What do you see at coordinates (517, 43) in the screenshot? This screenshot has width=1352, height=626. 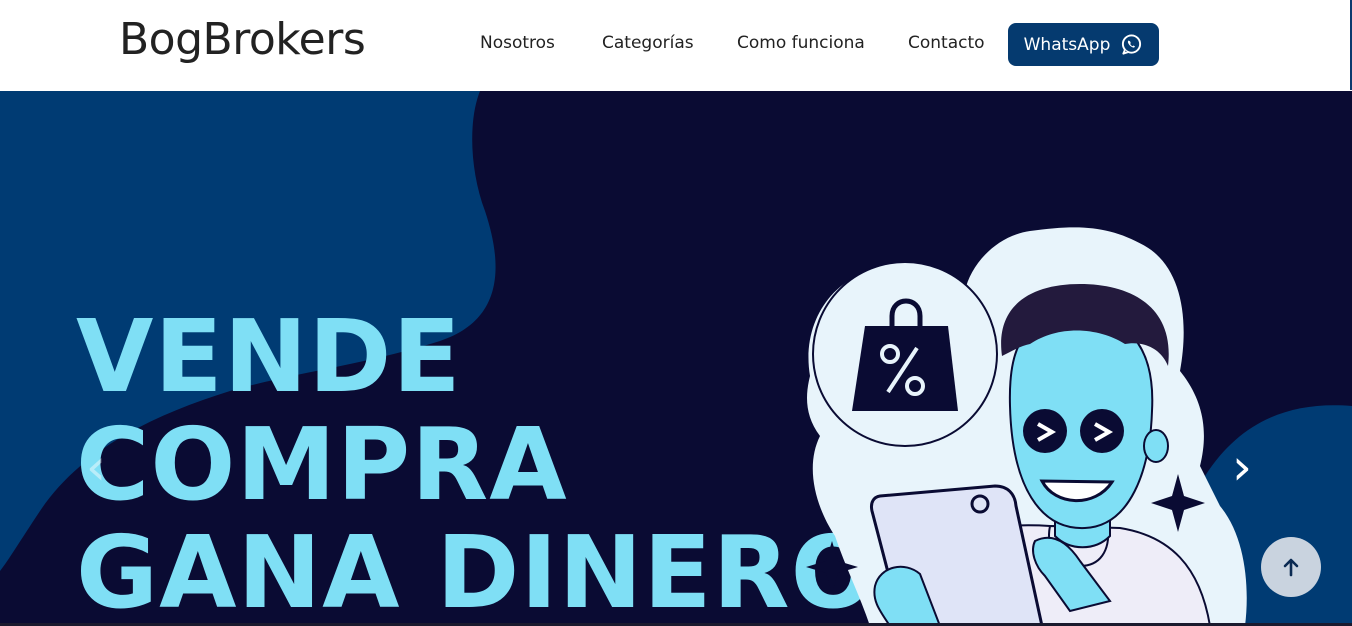 I see `nav-item-nosotros: Nosotros` at bounding box center [517, 43].